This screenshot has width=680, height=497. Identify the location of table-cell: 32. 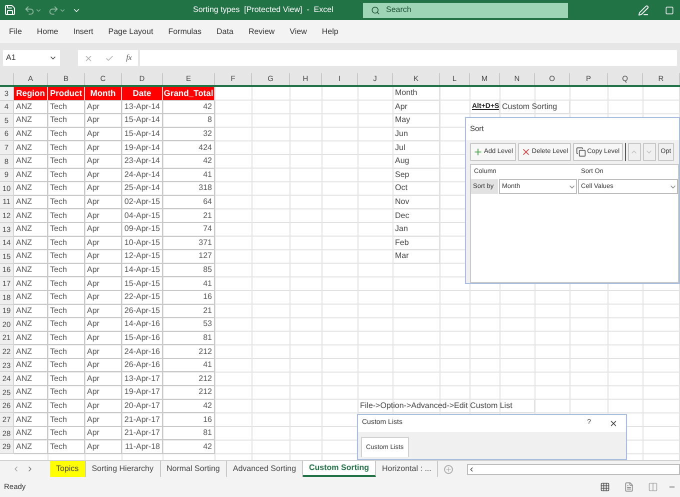
(189, 135).